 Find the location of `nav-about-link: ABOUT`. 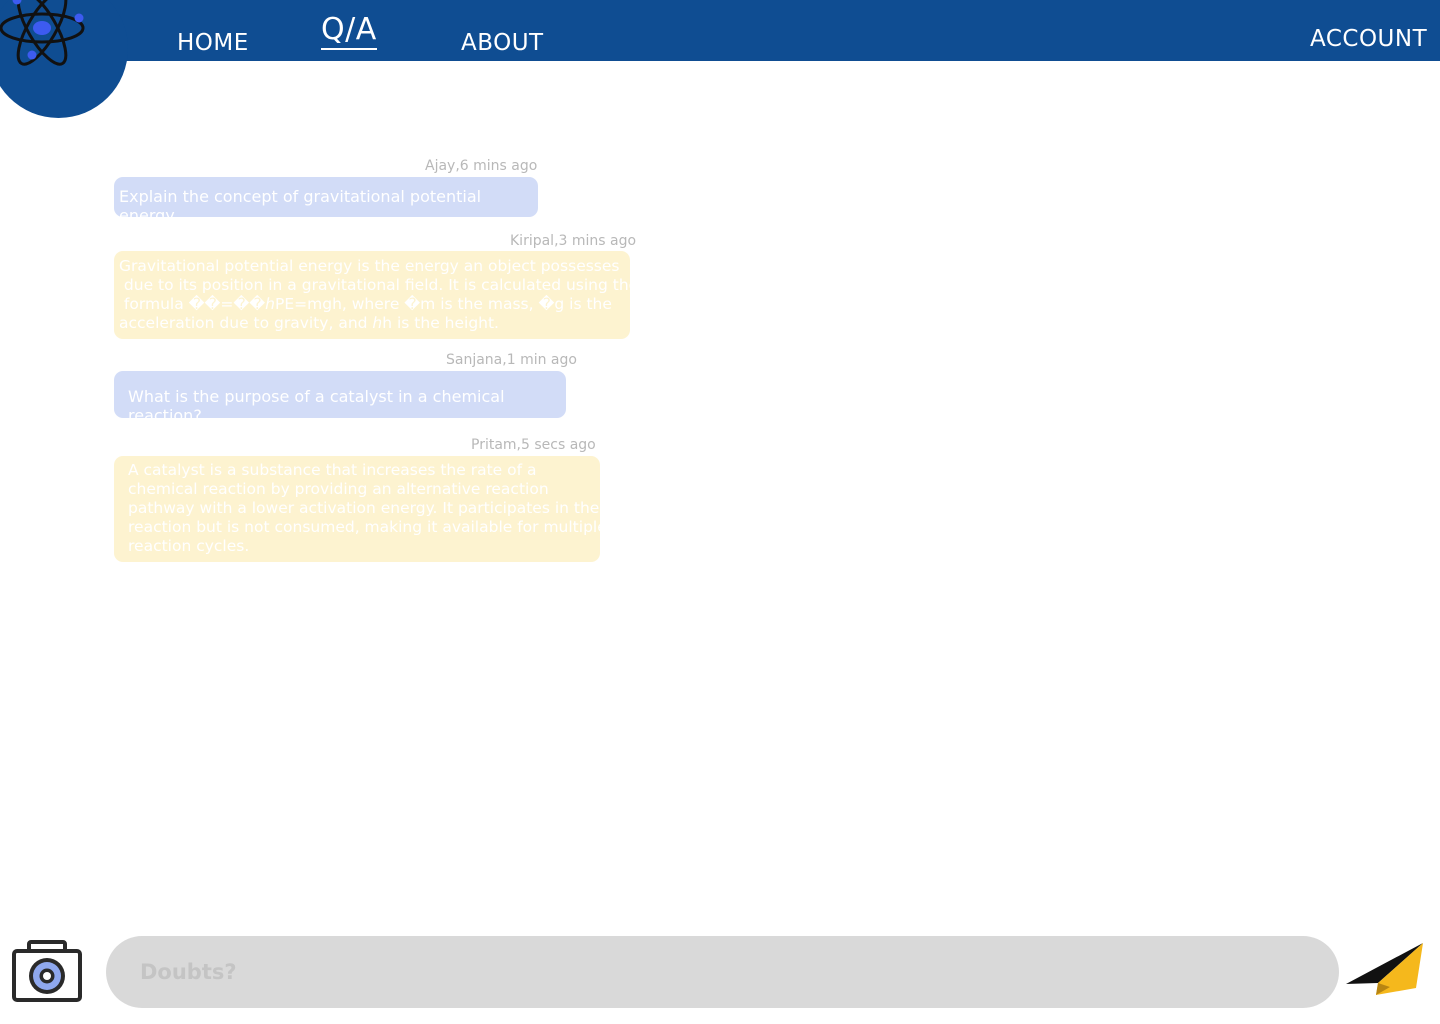

nav-about-link: ABOUT is located at coordinates (502, 43).